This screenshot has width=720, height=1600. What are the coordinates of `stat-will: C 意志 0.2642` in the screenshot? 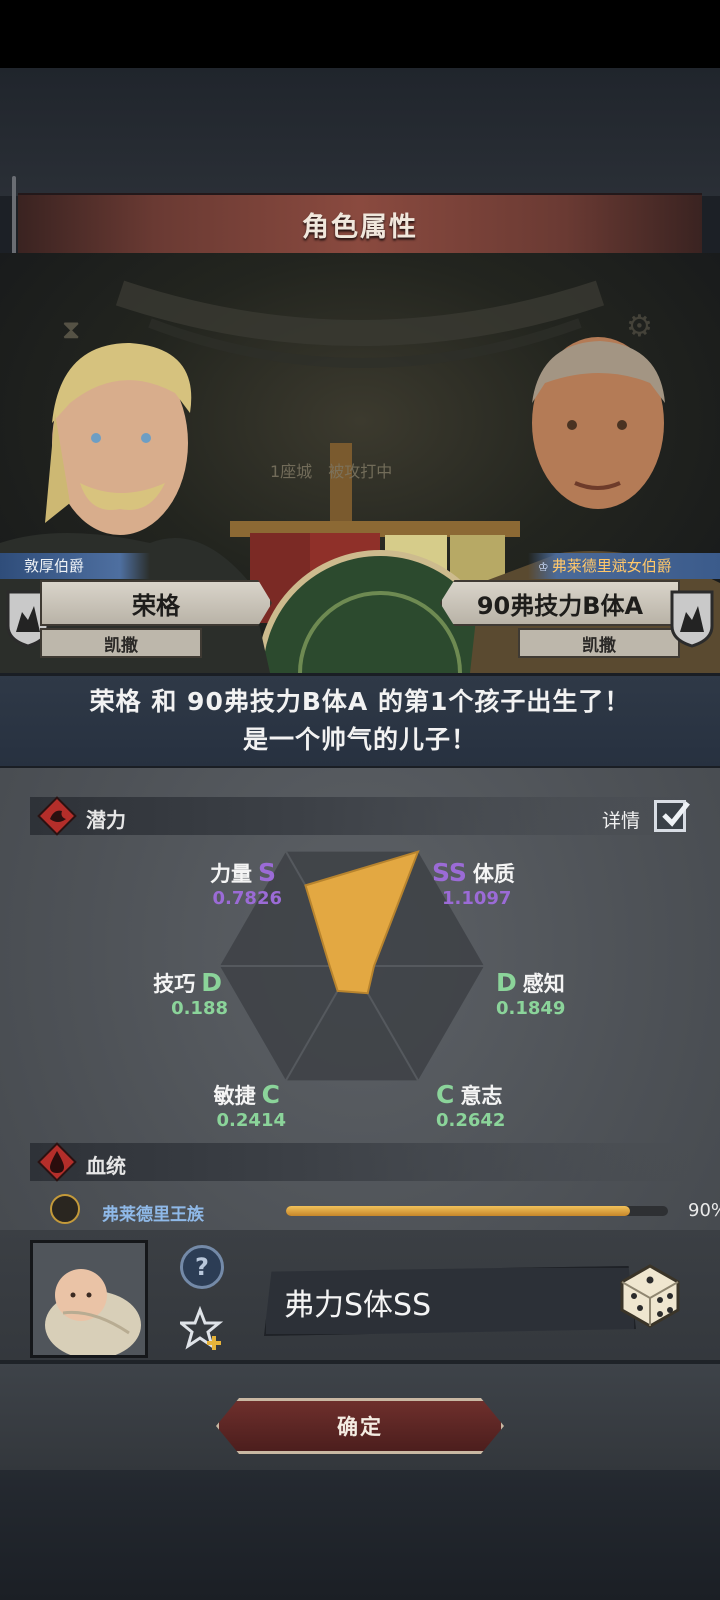 It's located at (491, 1105).